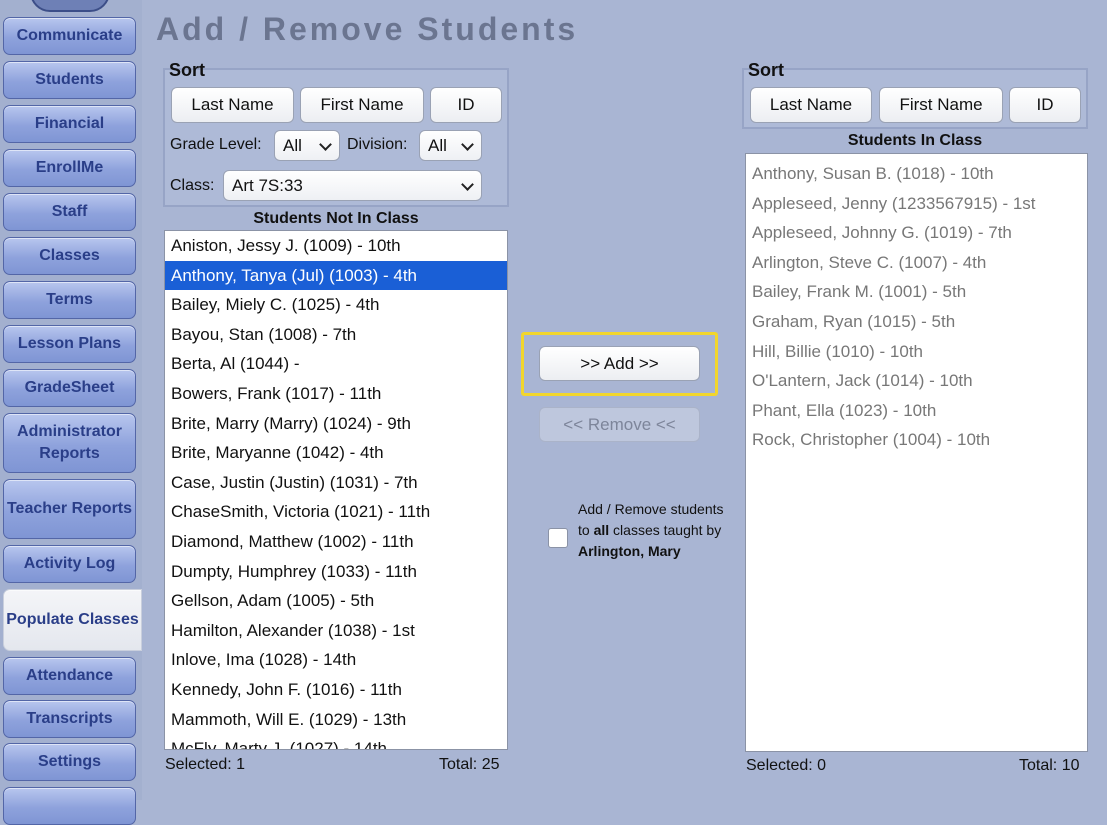 The image size is (1107, 825). What do you see at coordinates (69, 564) in the screenshot?
I see `sidebar-item-activity-log: Activity Log` at bounding box center [69, 564].